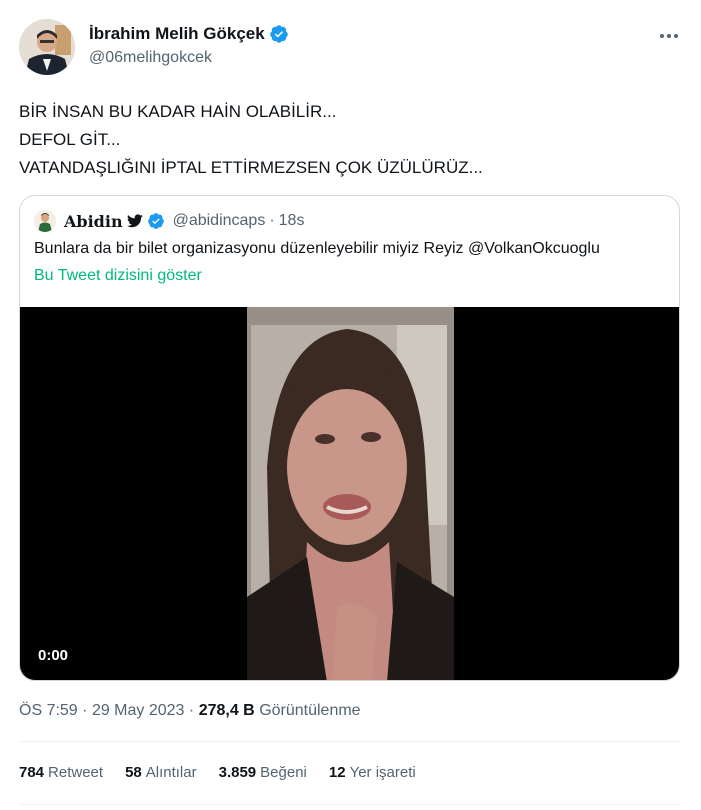 Image resolution: width=701 pixels, height=810 pixels. Describe the element at coordinates (219, 221) in the screenshot. I see `quoted-author-handle: @abidincaps` at that location.